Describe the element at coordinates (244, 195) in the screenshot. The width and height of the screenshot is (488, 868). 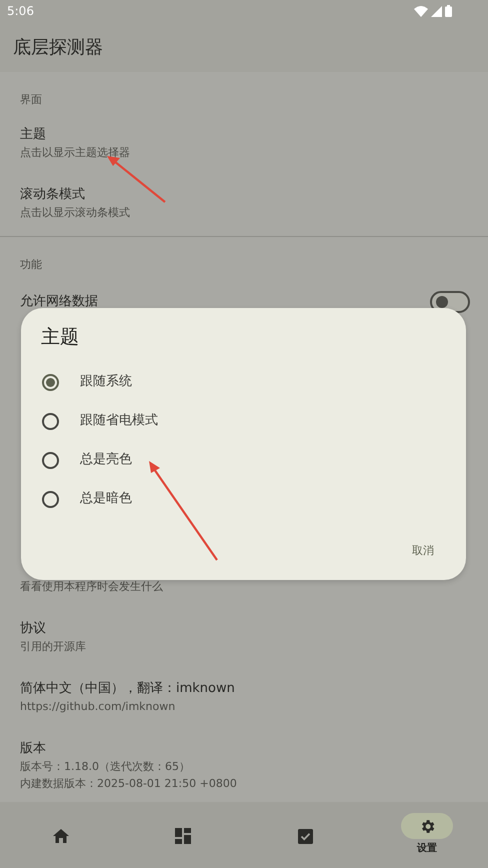
I see `setting-title: 滚动条模式` at that location.